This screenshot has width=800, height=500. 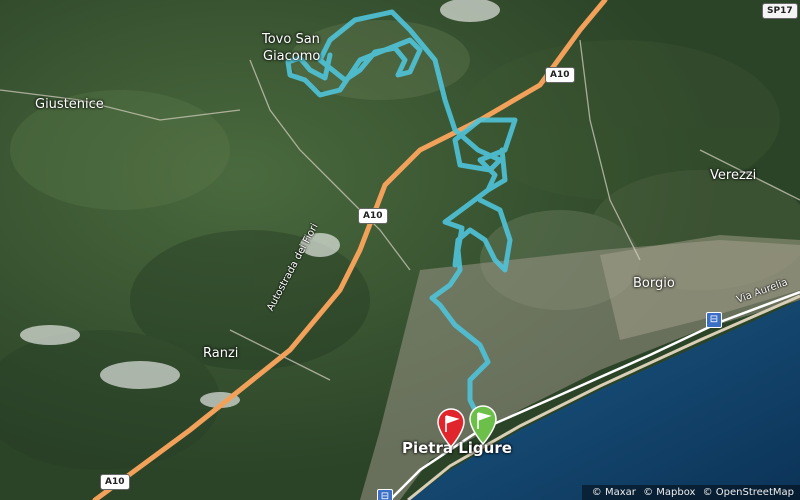 What do you see at coordinates (115, 482) in the screenshot?
I see `road-shield-a10-bottom: A10` at bounding box center [115, 482].